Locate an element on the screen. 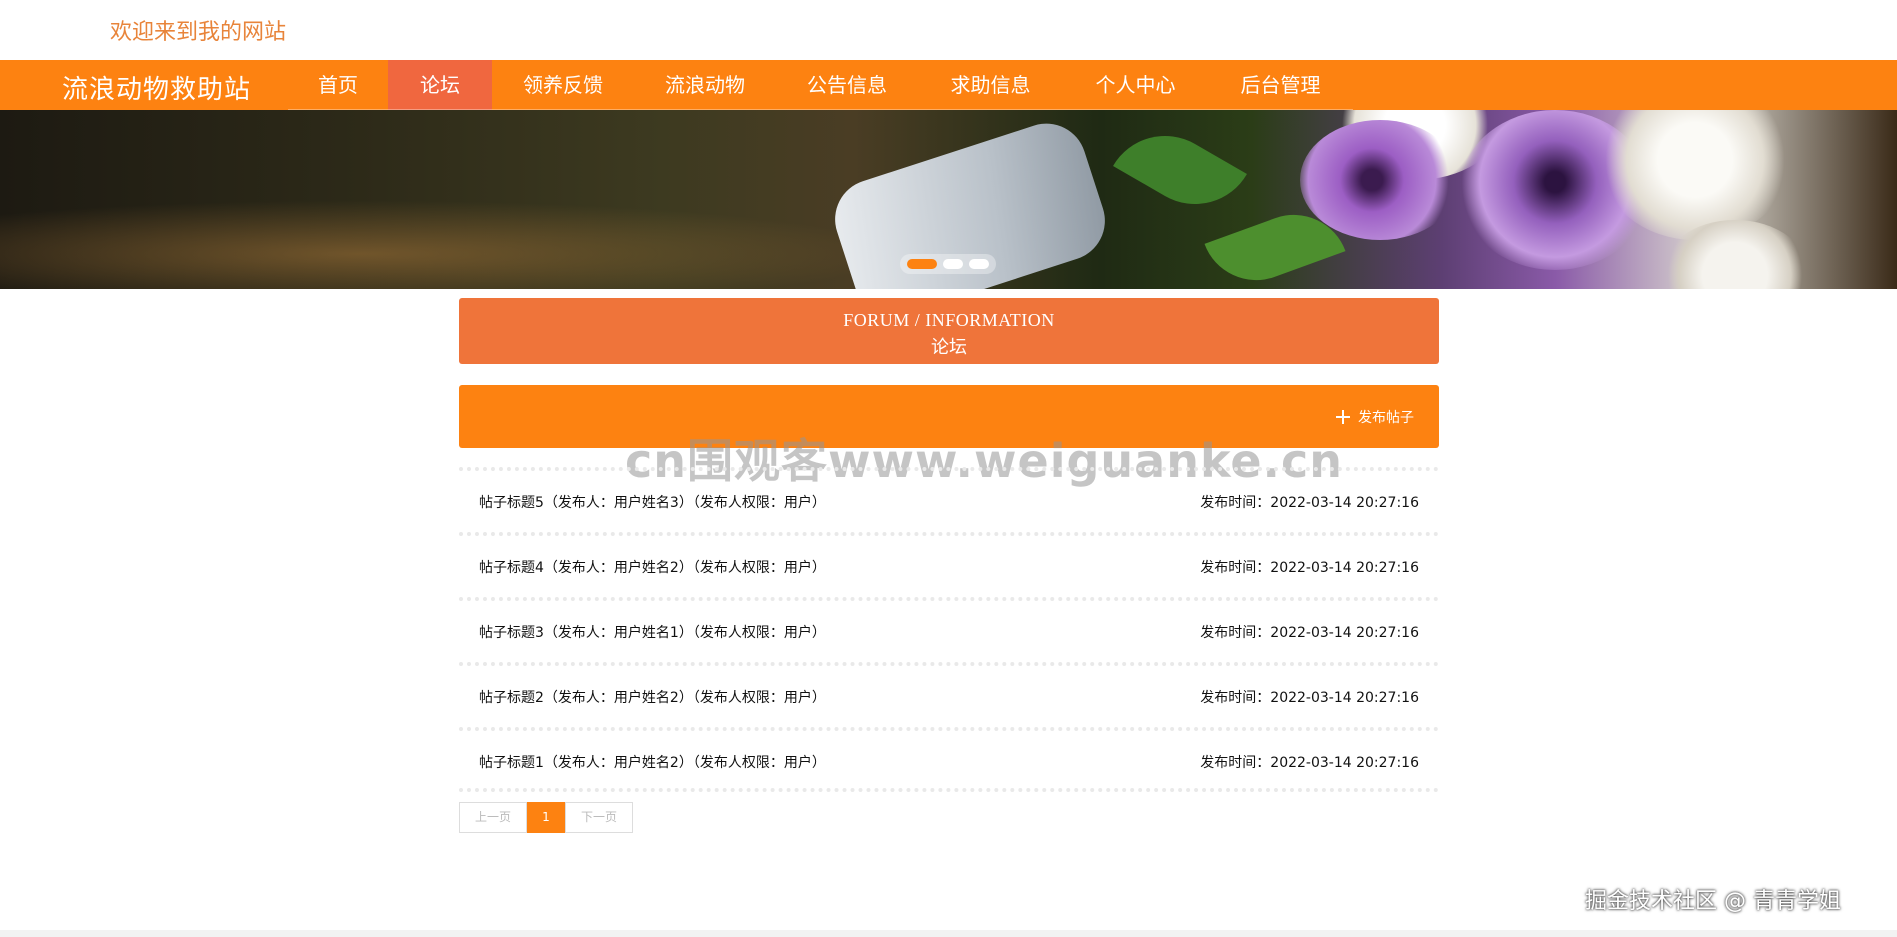  nav-item-announcements: 公告信息 is located at coordinates (847, 85).